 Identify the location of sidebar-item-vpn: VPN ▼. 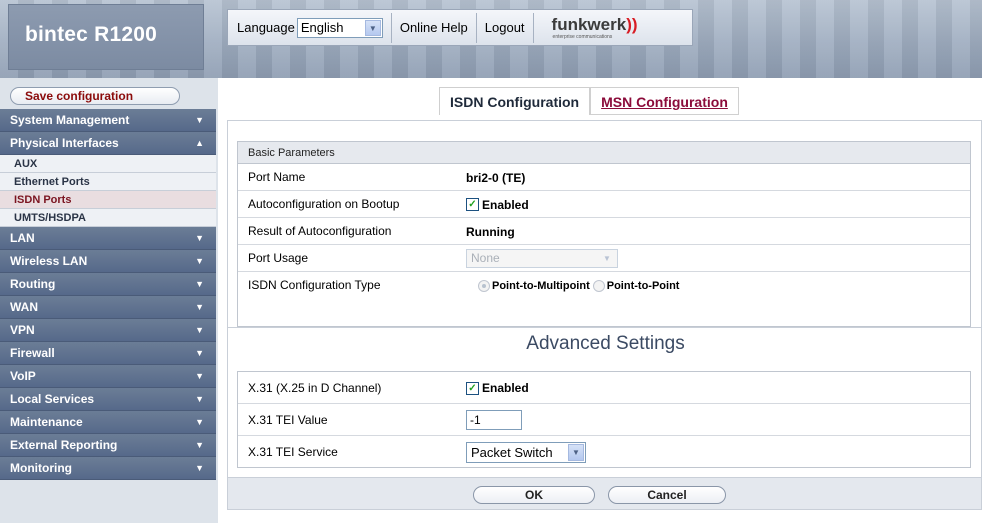
(108, 330).